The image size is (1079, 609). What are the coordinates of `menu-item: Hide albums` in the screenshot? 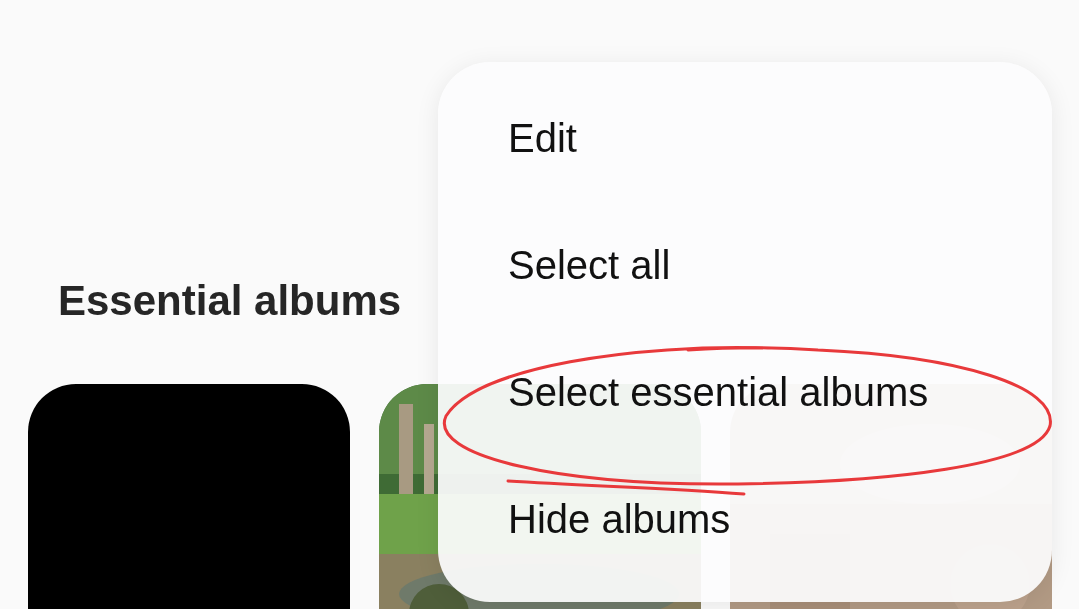 It's located at (745, 518).